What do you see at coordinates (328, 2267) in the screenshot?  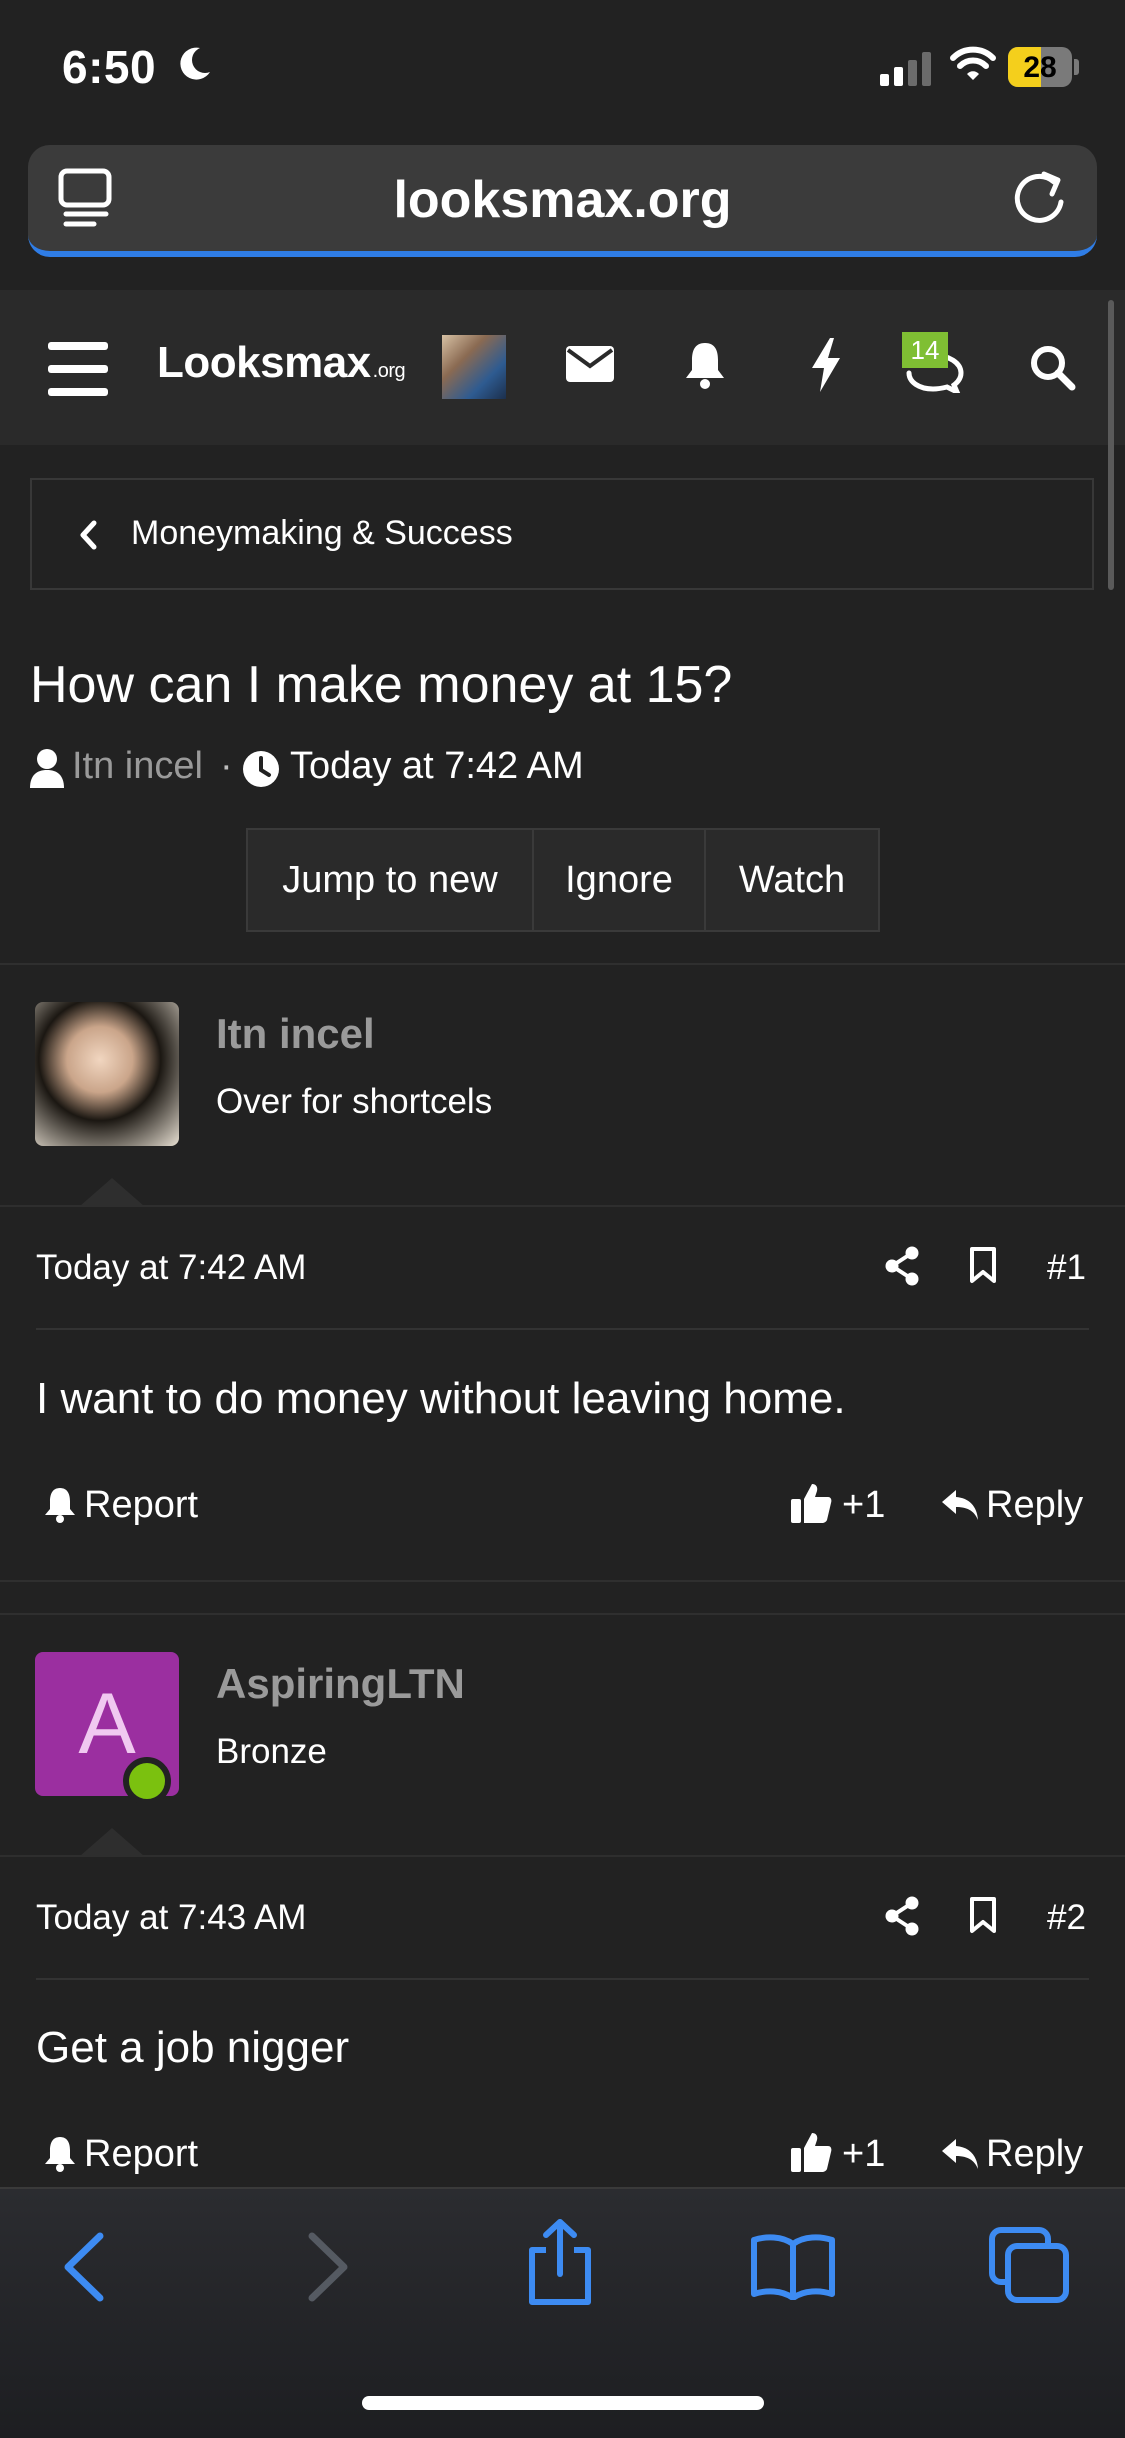 I see `forward-icon` at bounding box center [328, 2267].